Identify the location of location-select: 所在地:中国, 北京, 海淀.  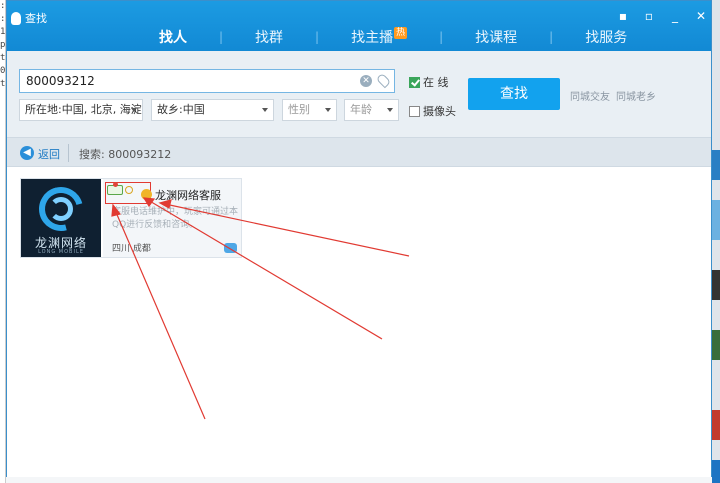
(81, 110).